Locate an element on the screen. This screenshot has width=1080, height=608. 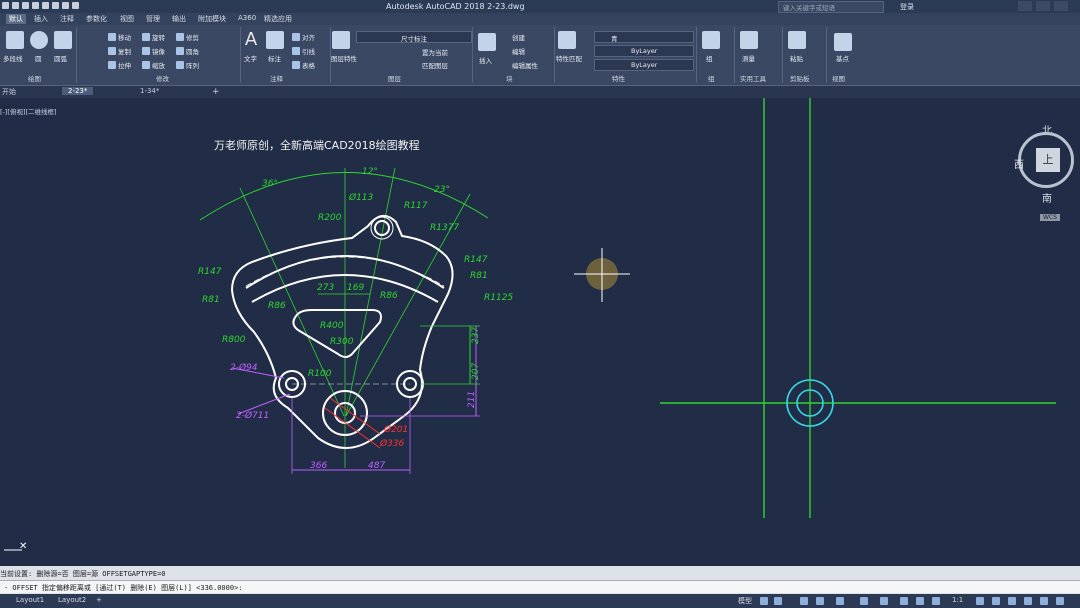
layer-properties-icon is located at coordinates (341, 40).